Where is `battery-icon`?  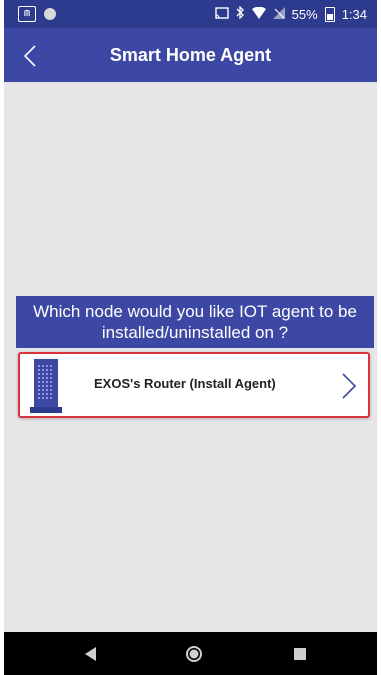
battery-icon is located at coordinates (329, 14).